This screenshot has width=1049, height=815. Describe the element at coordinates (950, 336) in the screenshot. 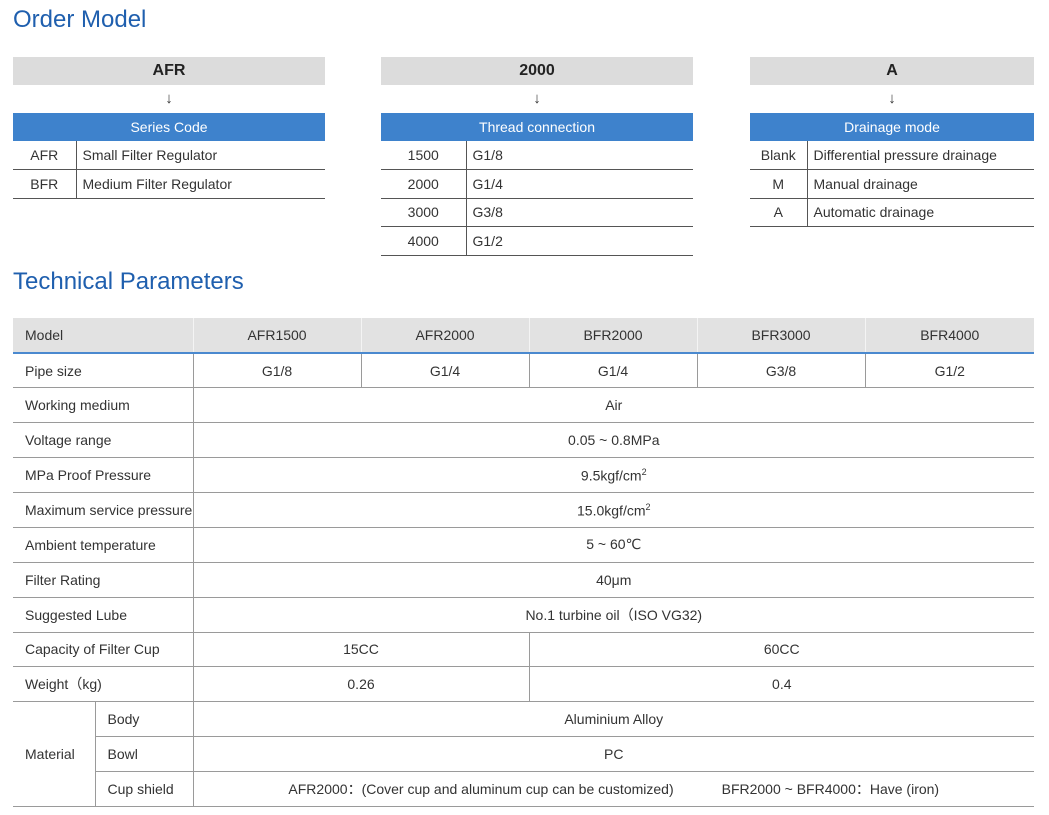

I see `model-column-header: BFR4000` at that location.